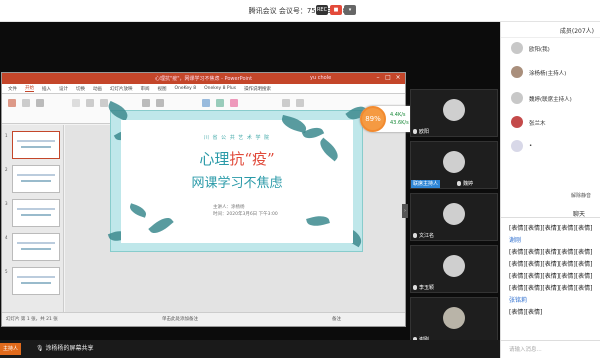  What do you see at coordinates (454, 321) in the screenshot?
I see `video-tile: 谢刚` at bounding box center [454, 321].